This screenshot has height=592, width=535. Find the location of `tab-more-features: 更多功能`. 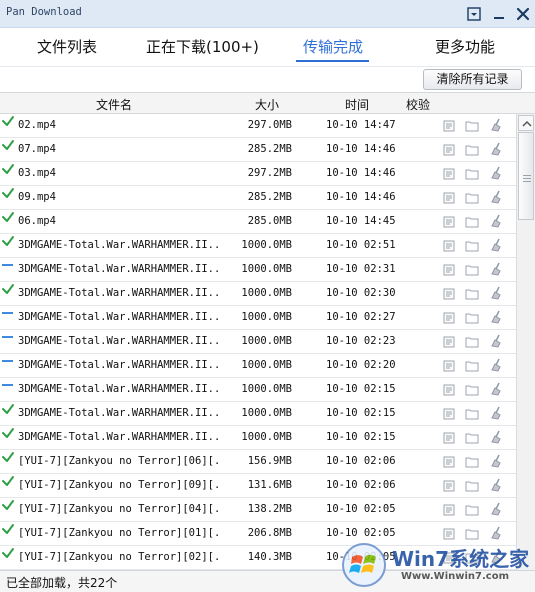

tab-more-features: 更多功能 is located at coordinates (465, 48).